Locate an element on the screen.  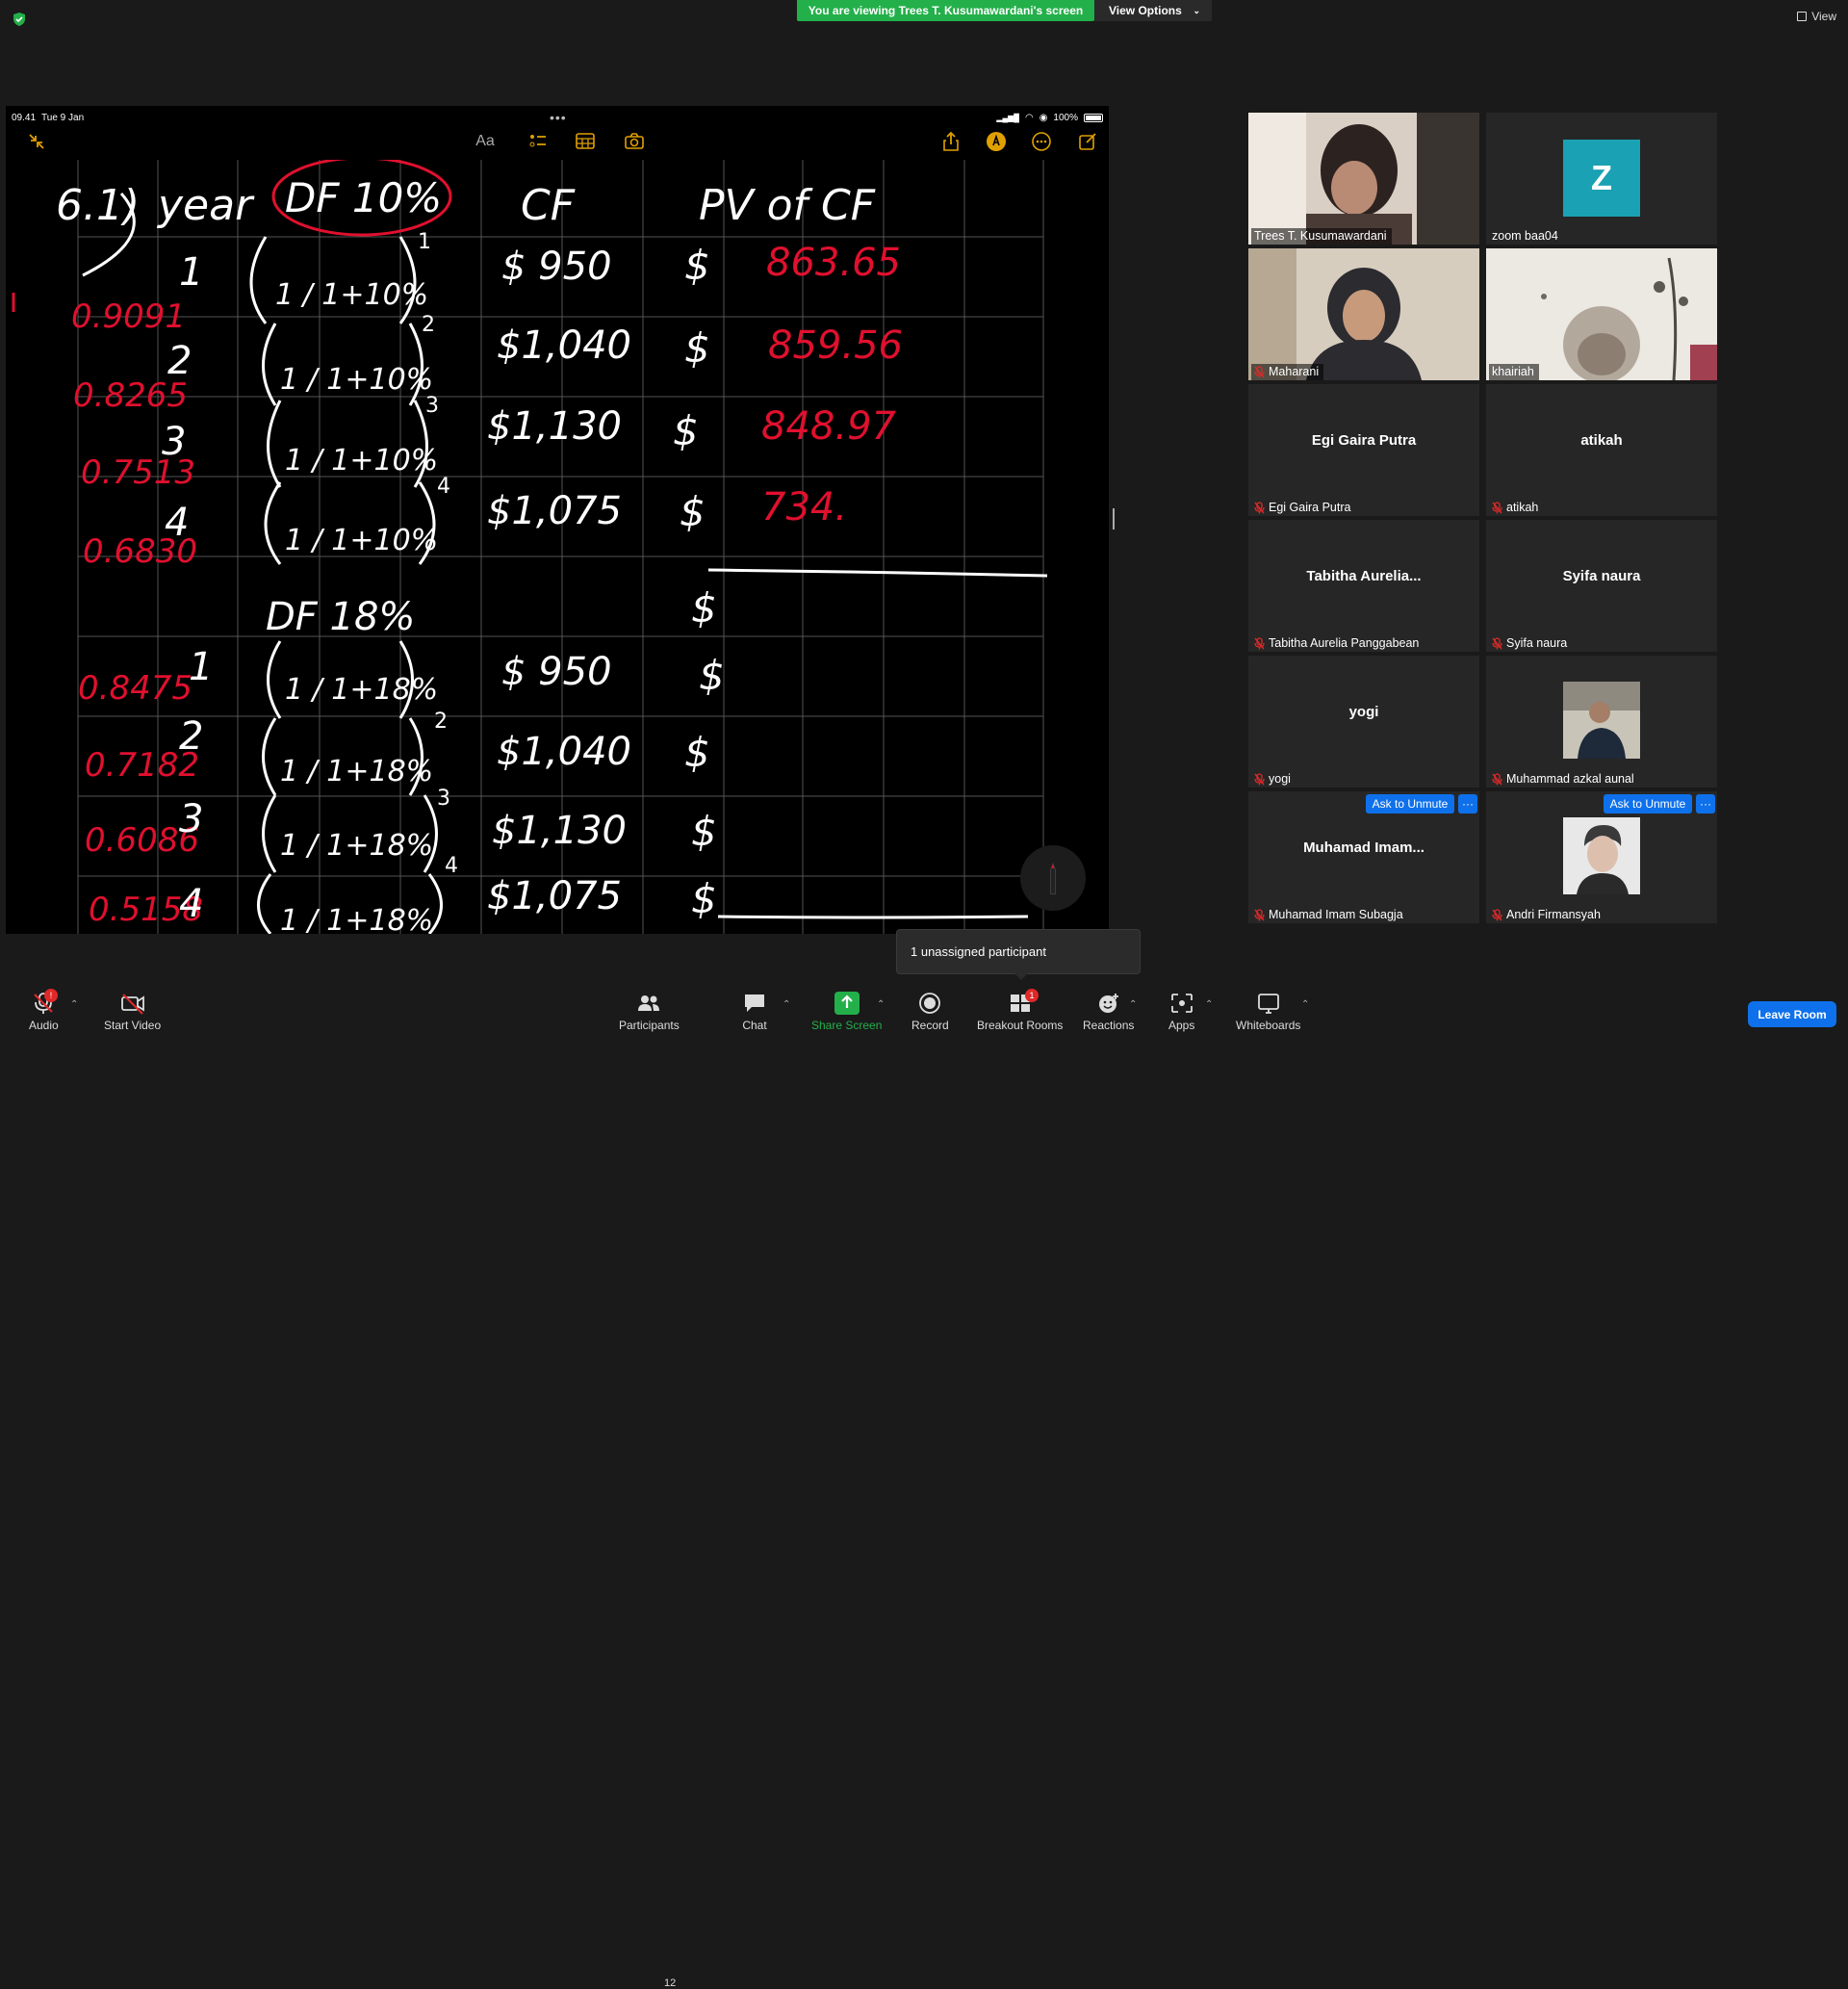
share-icon is located at coordinates (950, 141).